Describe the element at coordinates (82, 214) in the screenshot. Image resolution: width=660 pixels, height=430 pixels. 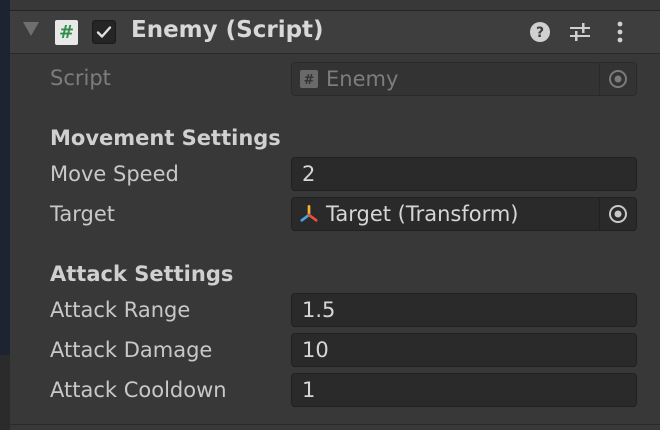
I see `target-label: Target` at that location.